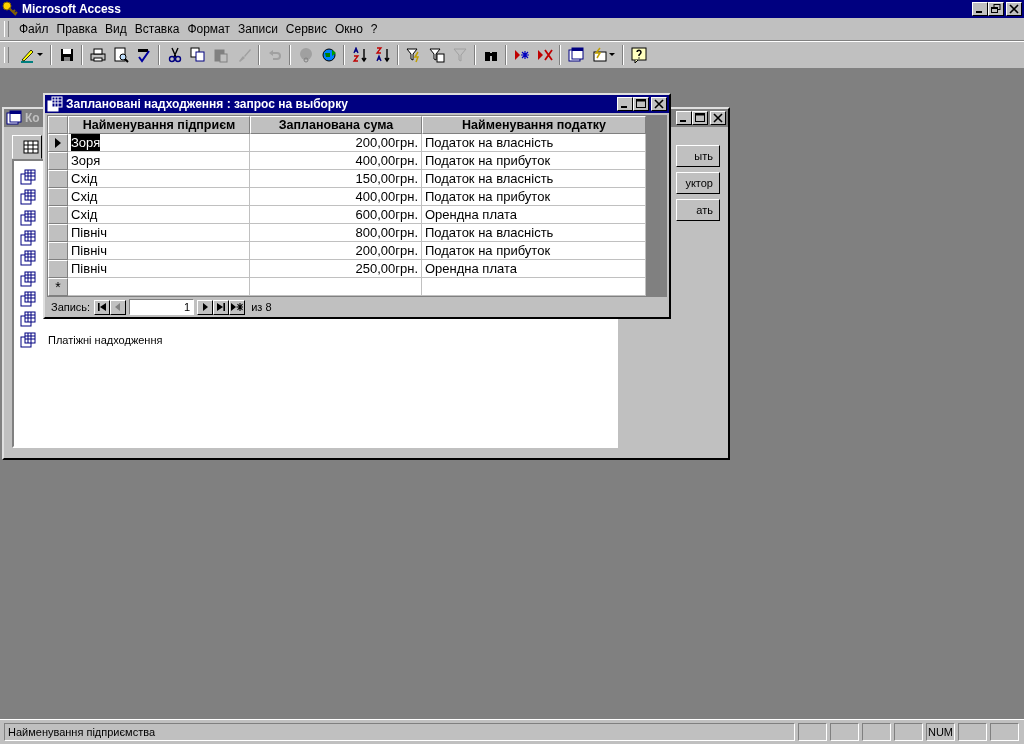 Image resolution: width=1024 pixels, height=744 pixels. What do you see at coordinates (40, 55) in the screenshot?
I see `caret-icon` at bounding box center [40, 55].